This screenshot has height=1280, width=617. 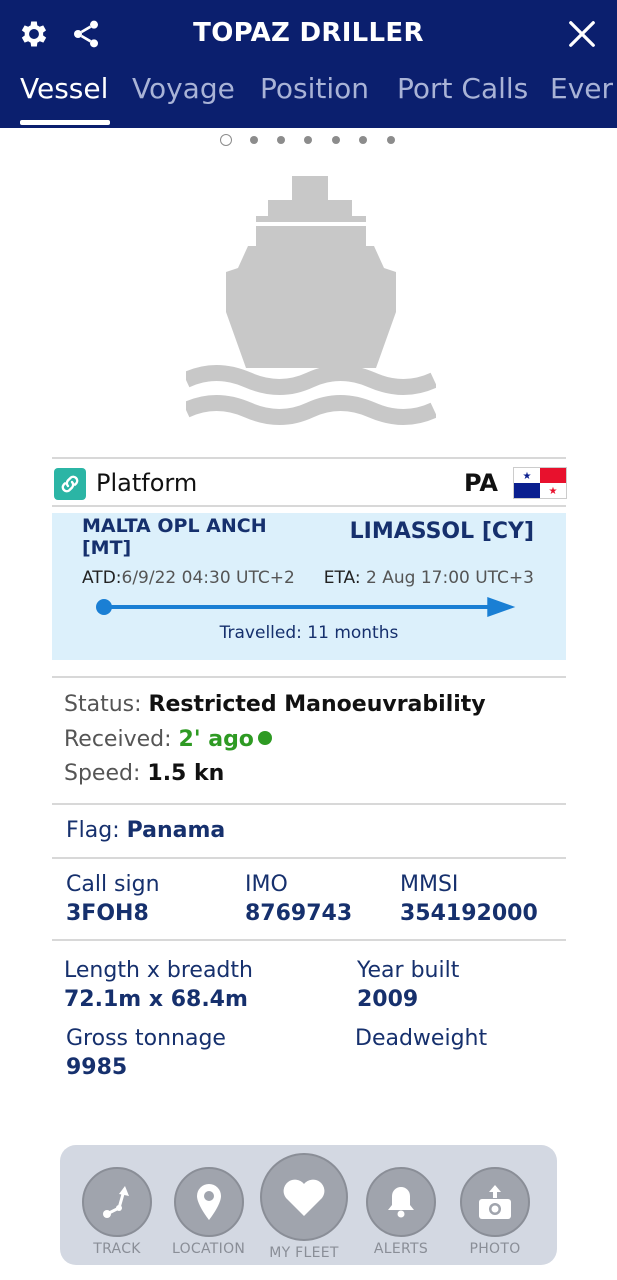 What do you see at coordinates (401, 1249) in the screenshot?
I see `alerts-label: ALERTS` at bounding box center [401, 1249].